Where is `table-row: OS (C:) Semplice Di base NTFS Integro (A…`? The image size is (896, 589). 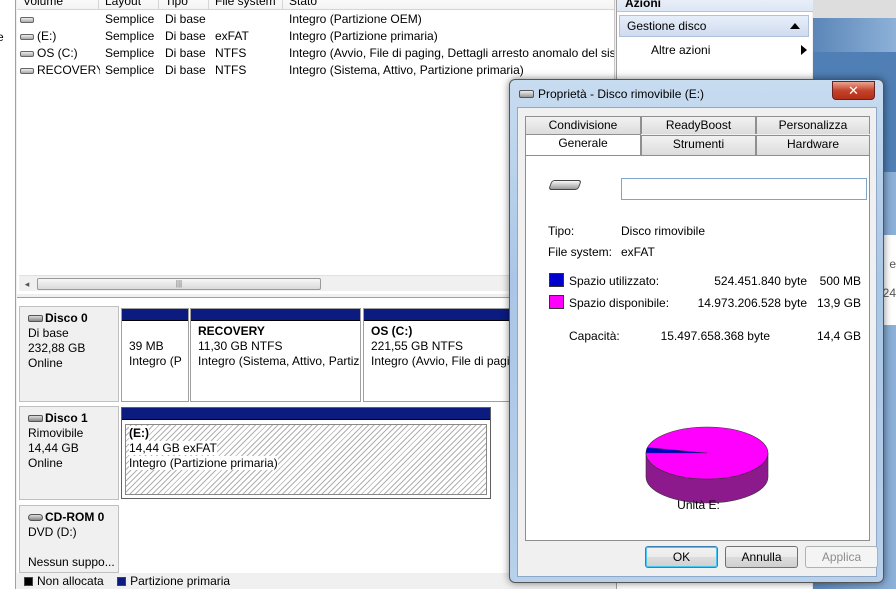
table-row: OS (C:) Semplice Di base NTFS Integro (A… is located at coordinates (316, 53).